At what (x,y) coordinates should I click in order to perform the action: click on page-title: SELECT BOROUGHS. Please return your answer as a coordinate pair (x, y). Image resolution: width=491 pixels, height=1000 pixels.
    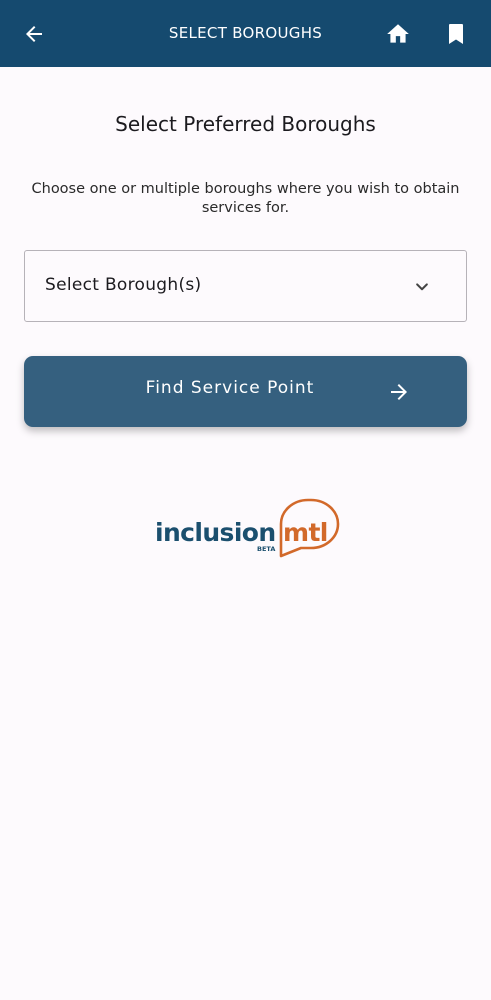
    Looking at the image, I should click on (245, 33).